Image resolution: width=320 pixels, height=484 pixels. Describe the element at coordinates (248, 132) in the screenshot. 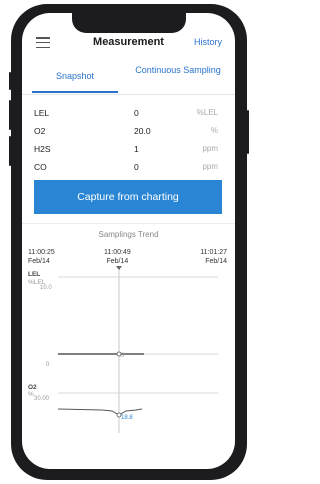

I see `power-button` at that location.